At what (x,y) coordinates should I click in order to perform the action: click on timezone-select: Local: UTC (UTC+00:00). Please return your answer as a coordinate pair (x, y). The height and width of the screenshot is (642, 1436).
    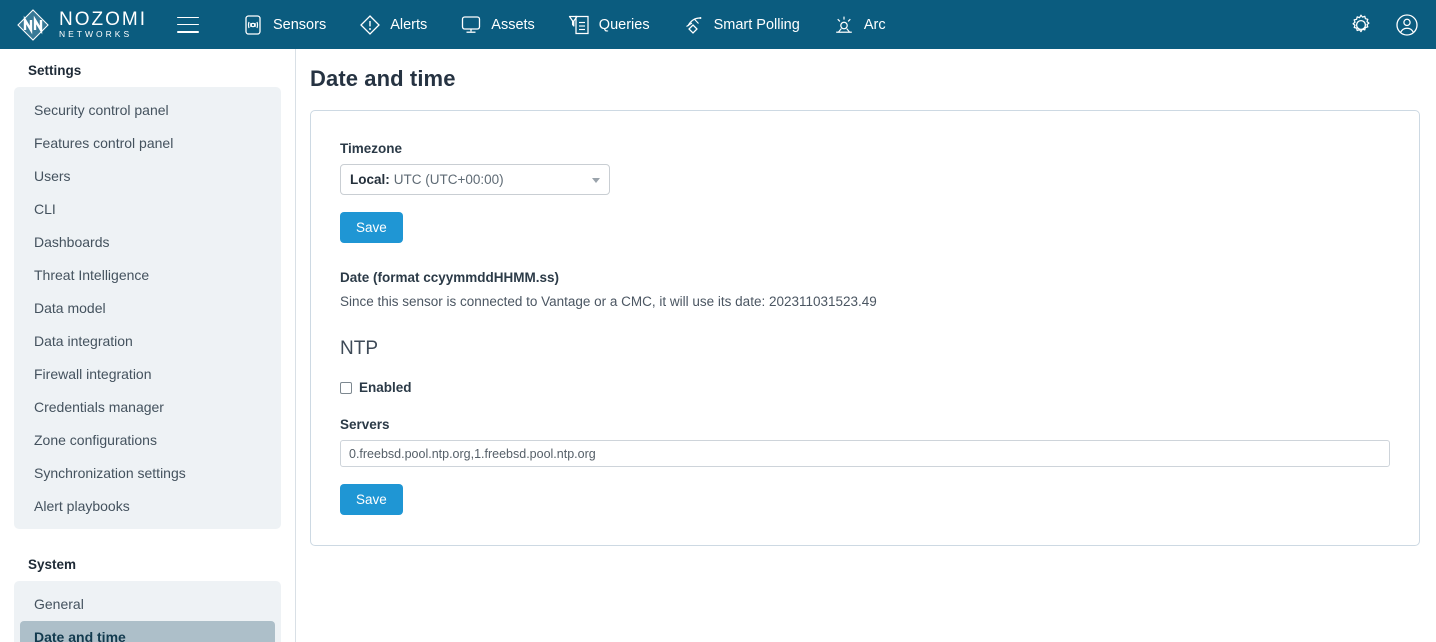
    Looking at the image, I should click on (475, 179).